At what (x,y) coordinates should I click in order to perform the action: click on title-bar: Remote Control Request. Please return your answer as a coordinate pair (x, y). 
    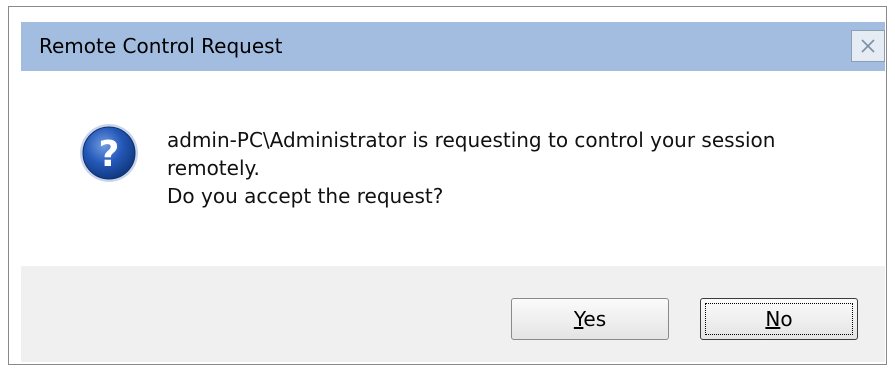
    Looking at the image, I should click on (453, 46).